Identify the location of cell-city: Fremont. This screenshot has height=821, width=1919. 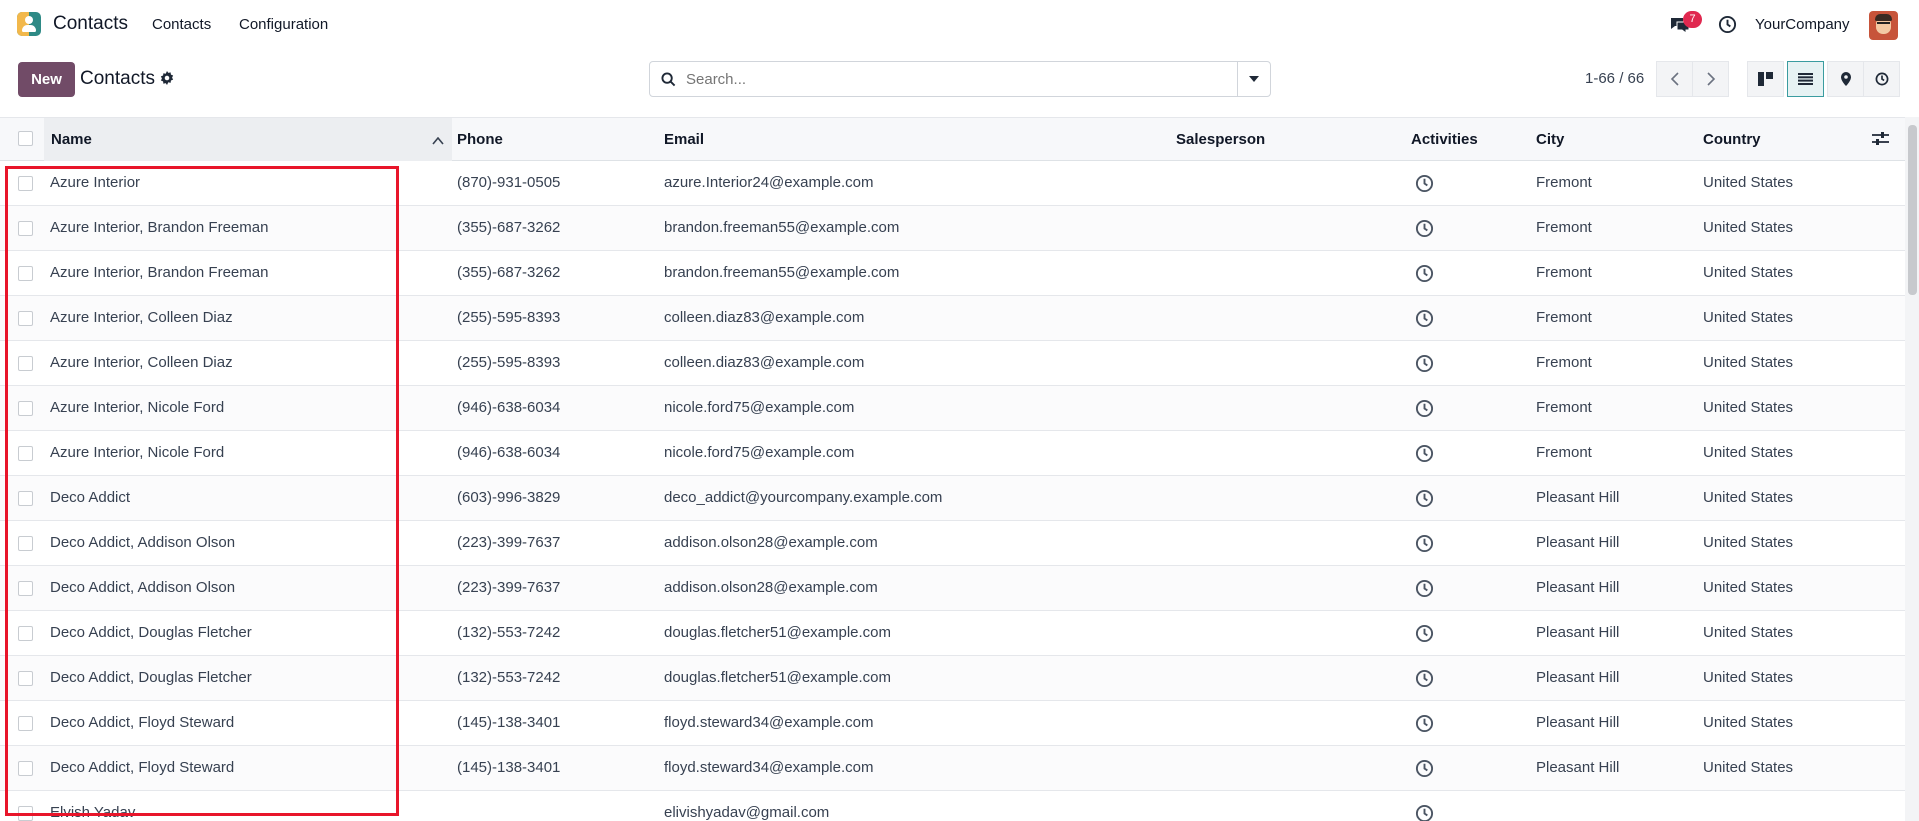
(1564, 272).